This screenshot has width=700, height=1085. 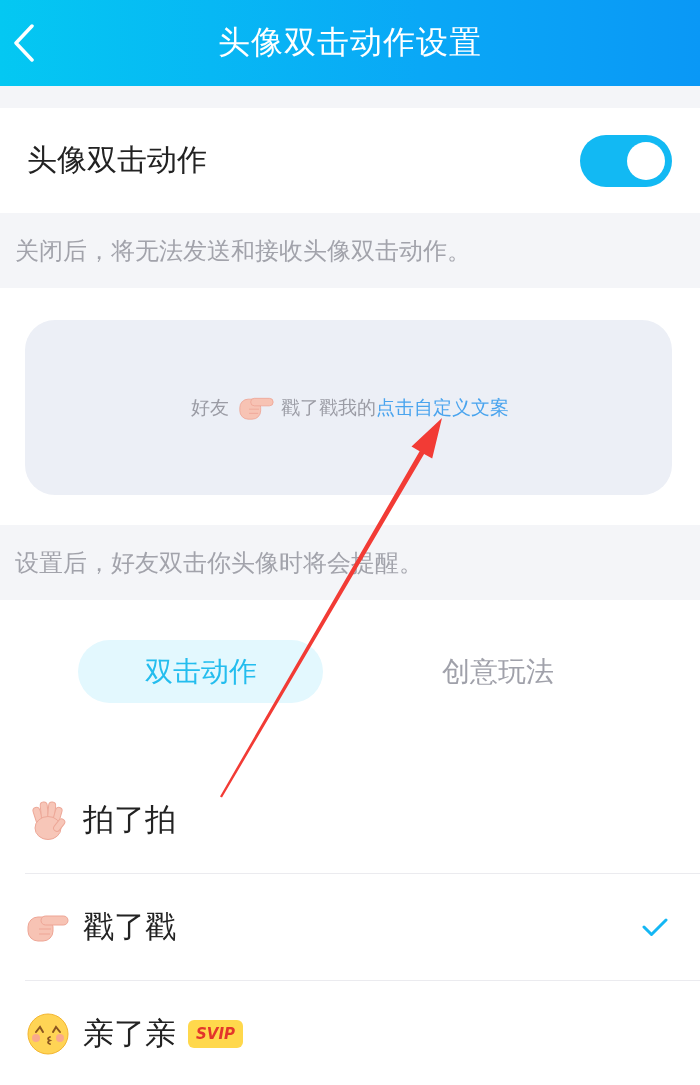 I want to click on back-icon, so click(x=24, y=43).